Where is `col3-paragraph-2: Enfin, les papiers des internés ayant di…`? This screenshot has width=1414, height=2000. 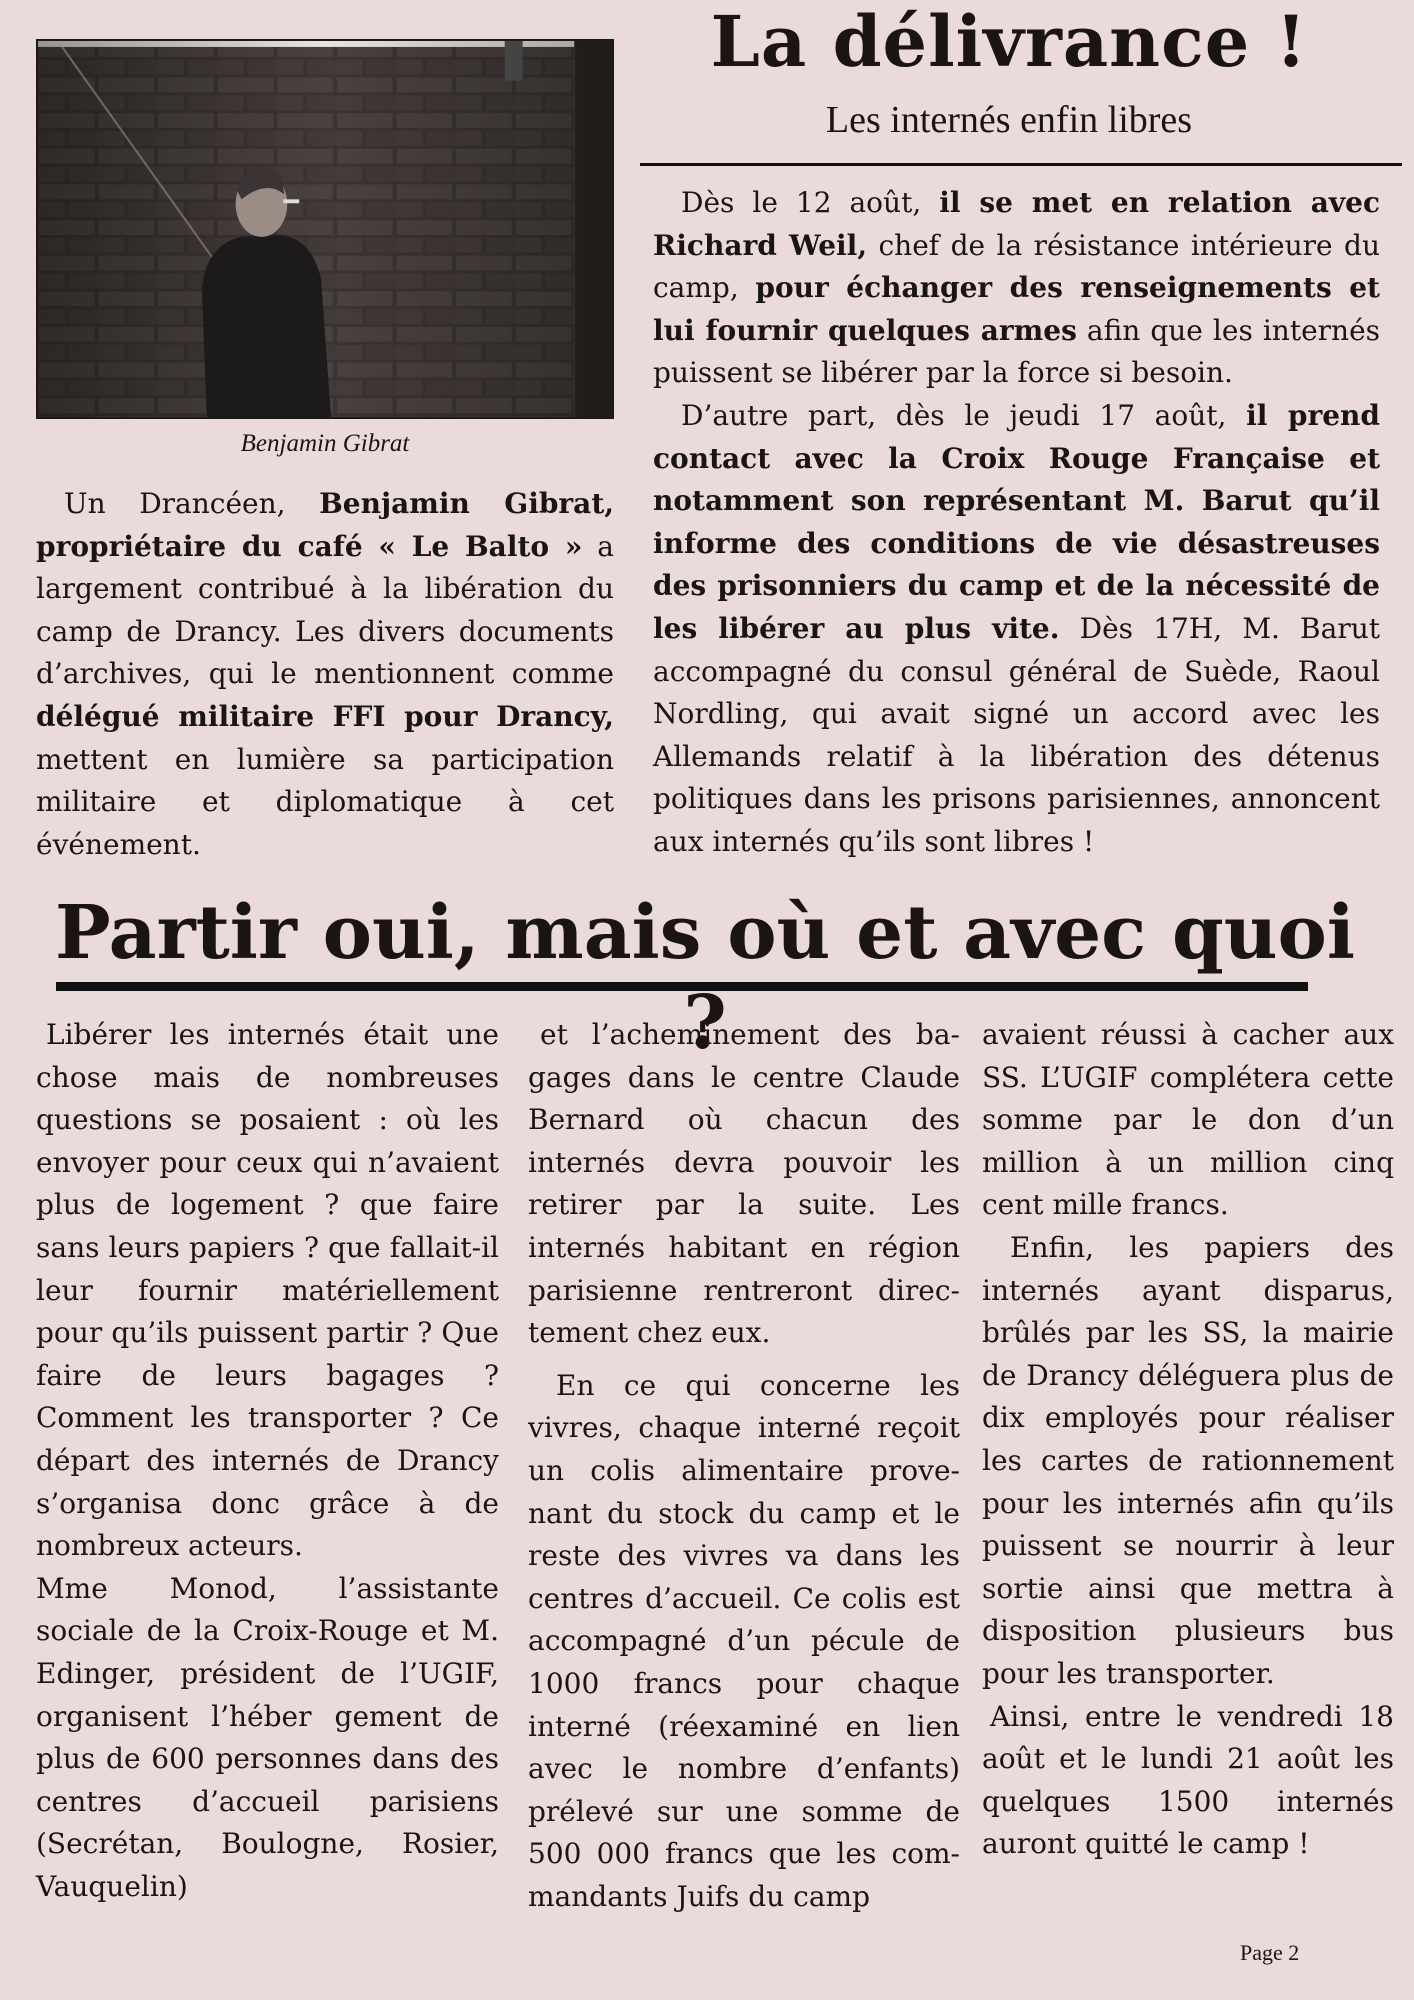
col3-paragraph-2: Enfin, les papiers des internés ayant di… is located at coordinates (1188, 1460).